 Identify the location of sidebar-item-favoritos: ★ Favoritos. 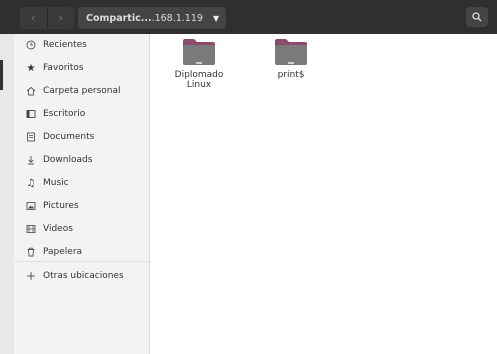
(81, 68).